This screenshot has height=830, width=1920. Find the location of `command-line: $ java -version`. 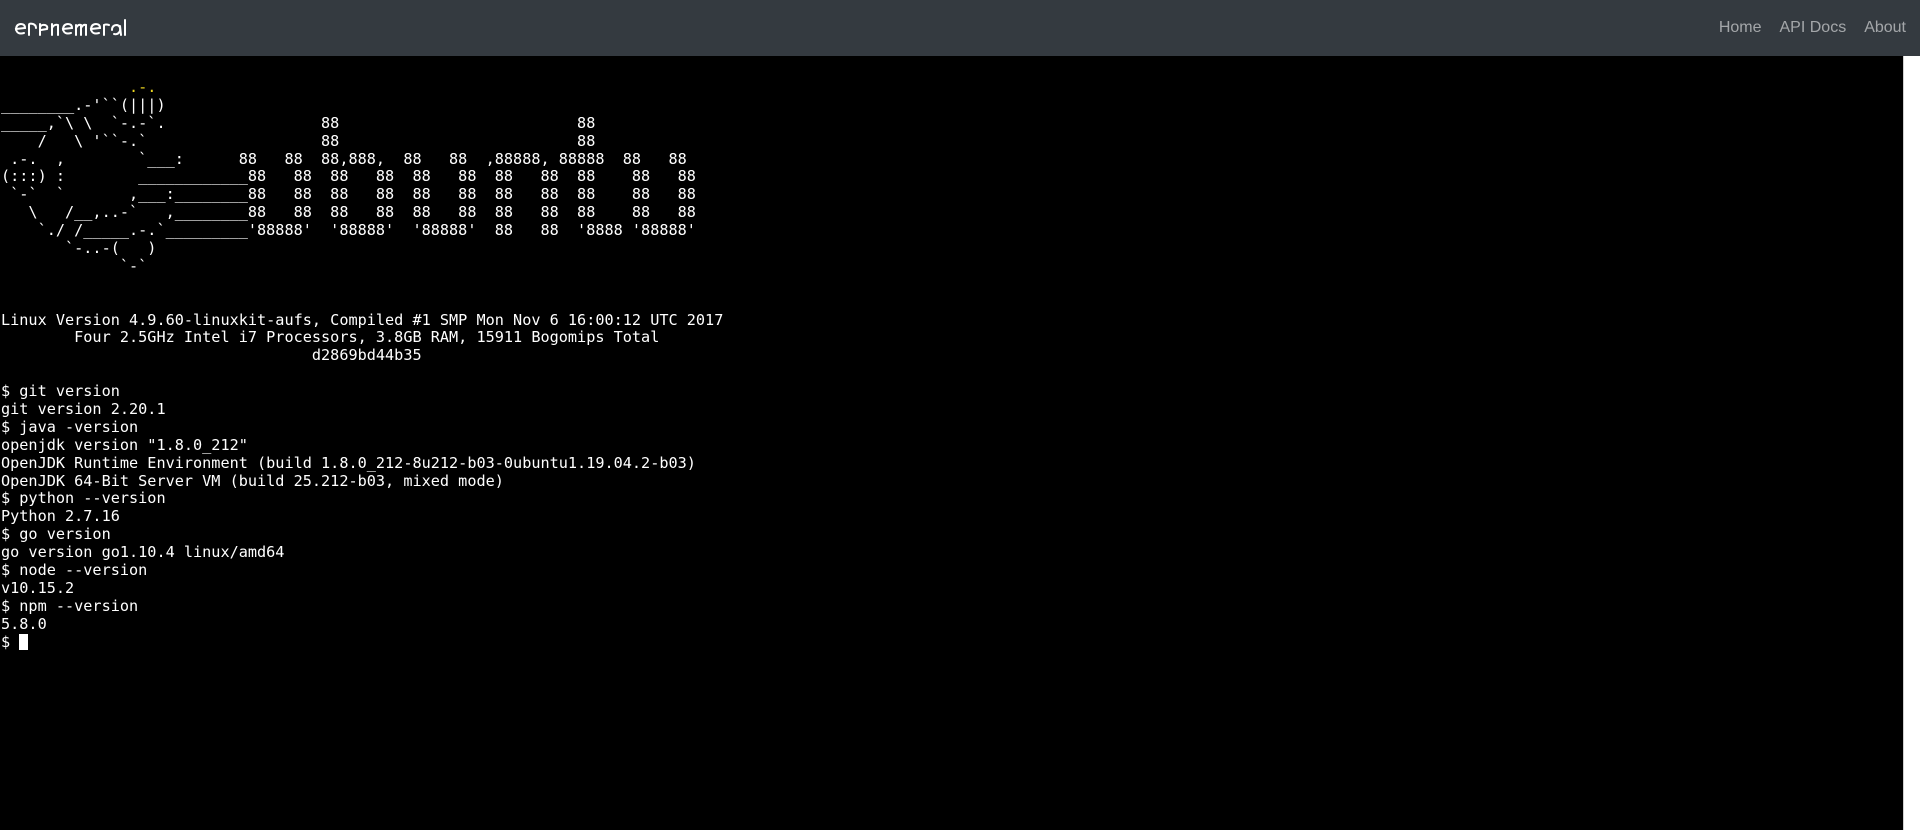

command-line: $ java -version is located at coordinates (70, 426).